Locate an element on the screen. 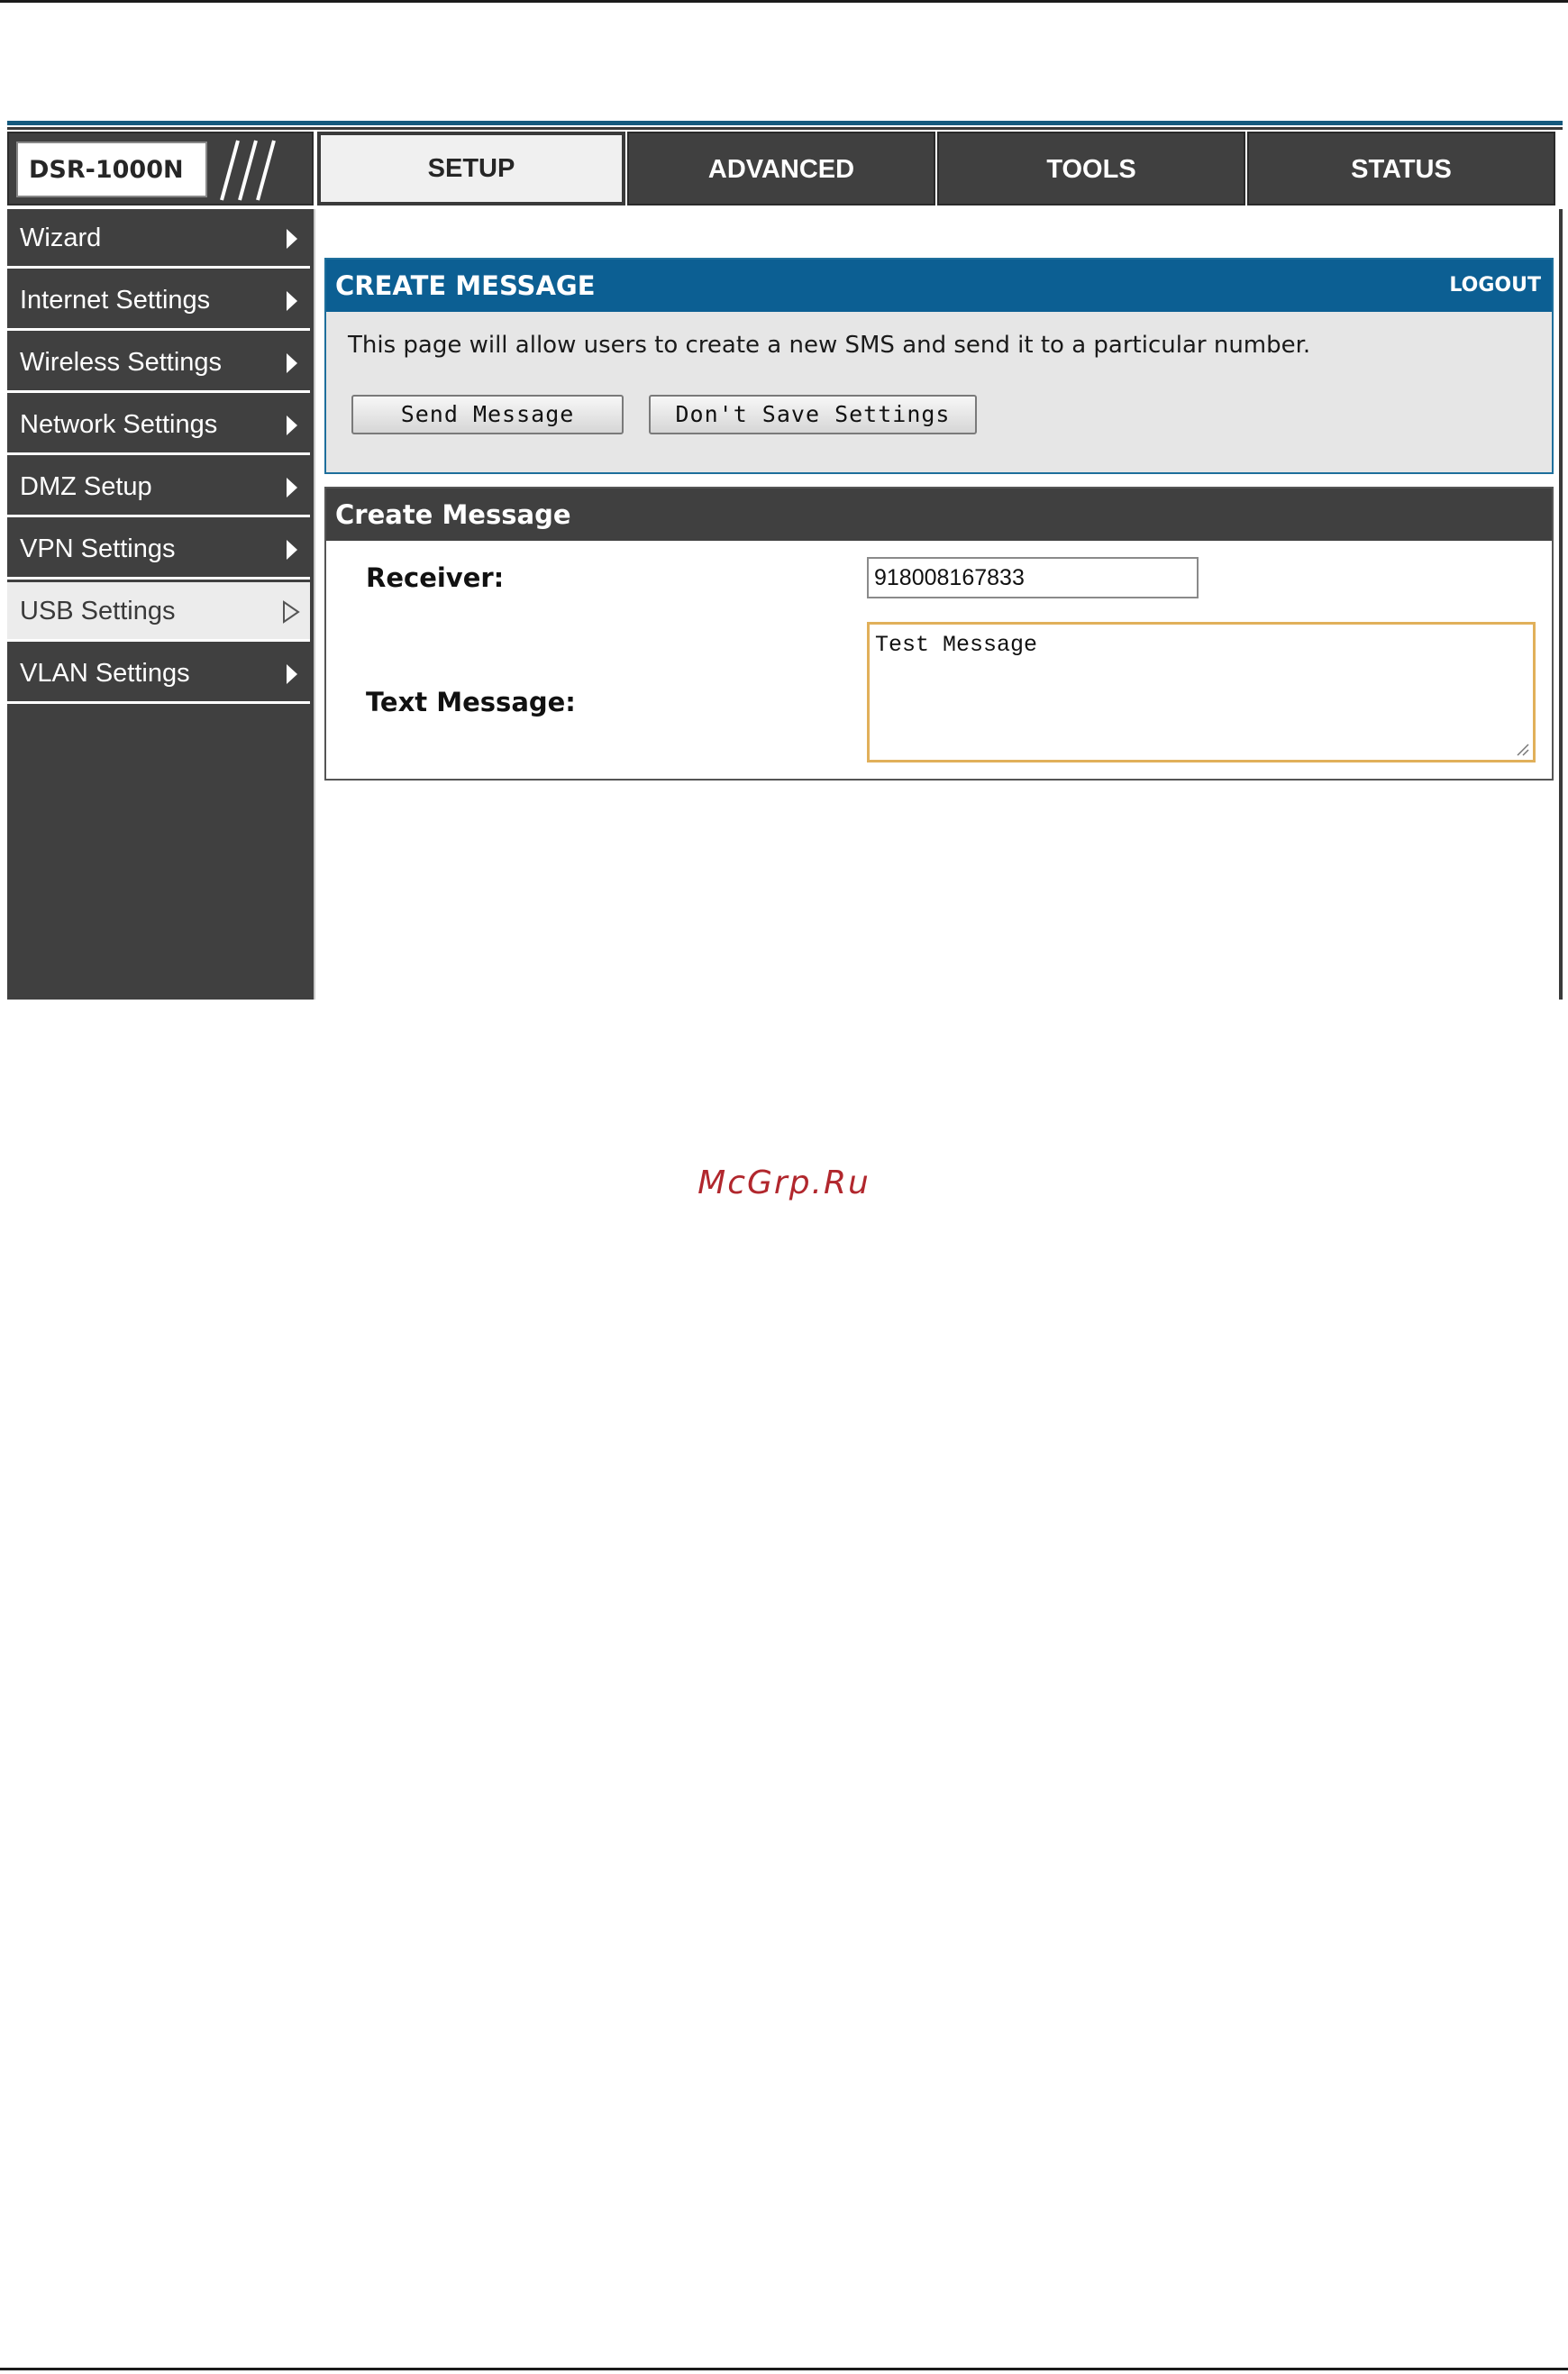 The width and height of the screenshot is (1568, 2374). sidebar-item-internet-settings: Internet Settings is located at coordinates (158, 301).